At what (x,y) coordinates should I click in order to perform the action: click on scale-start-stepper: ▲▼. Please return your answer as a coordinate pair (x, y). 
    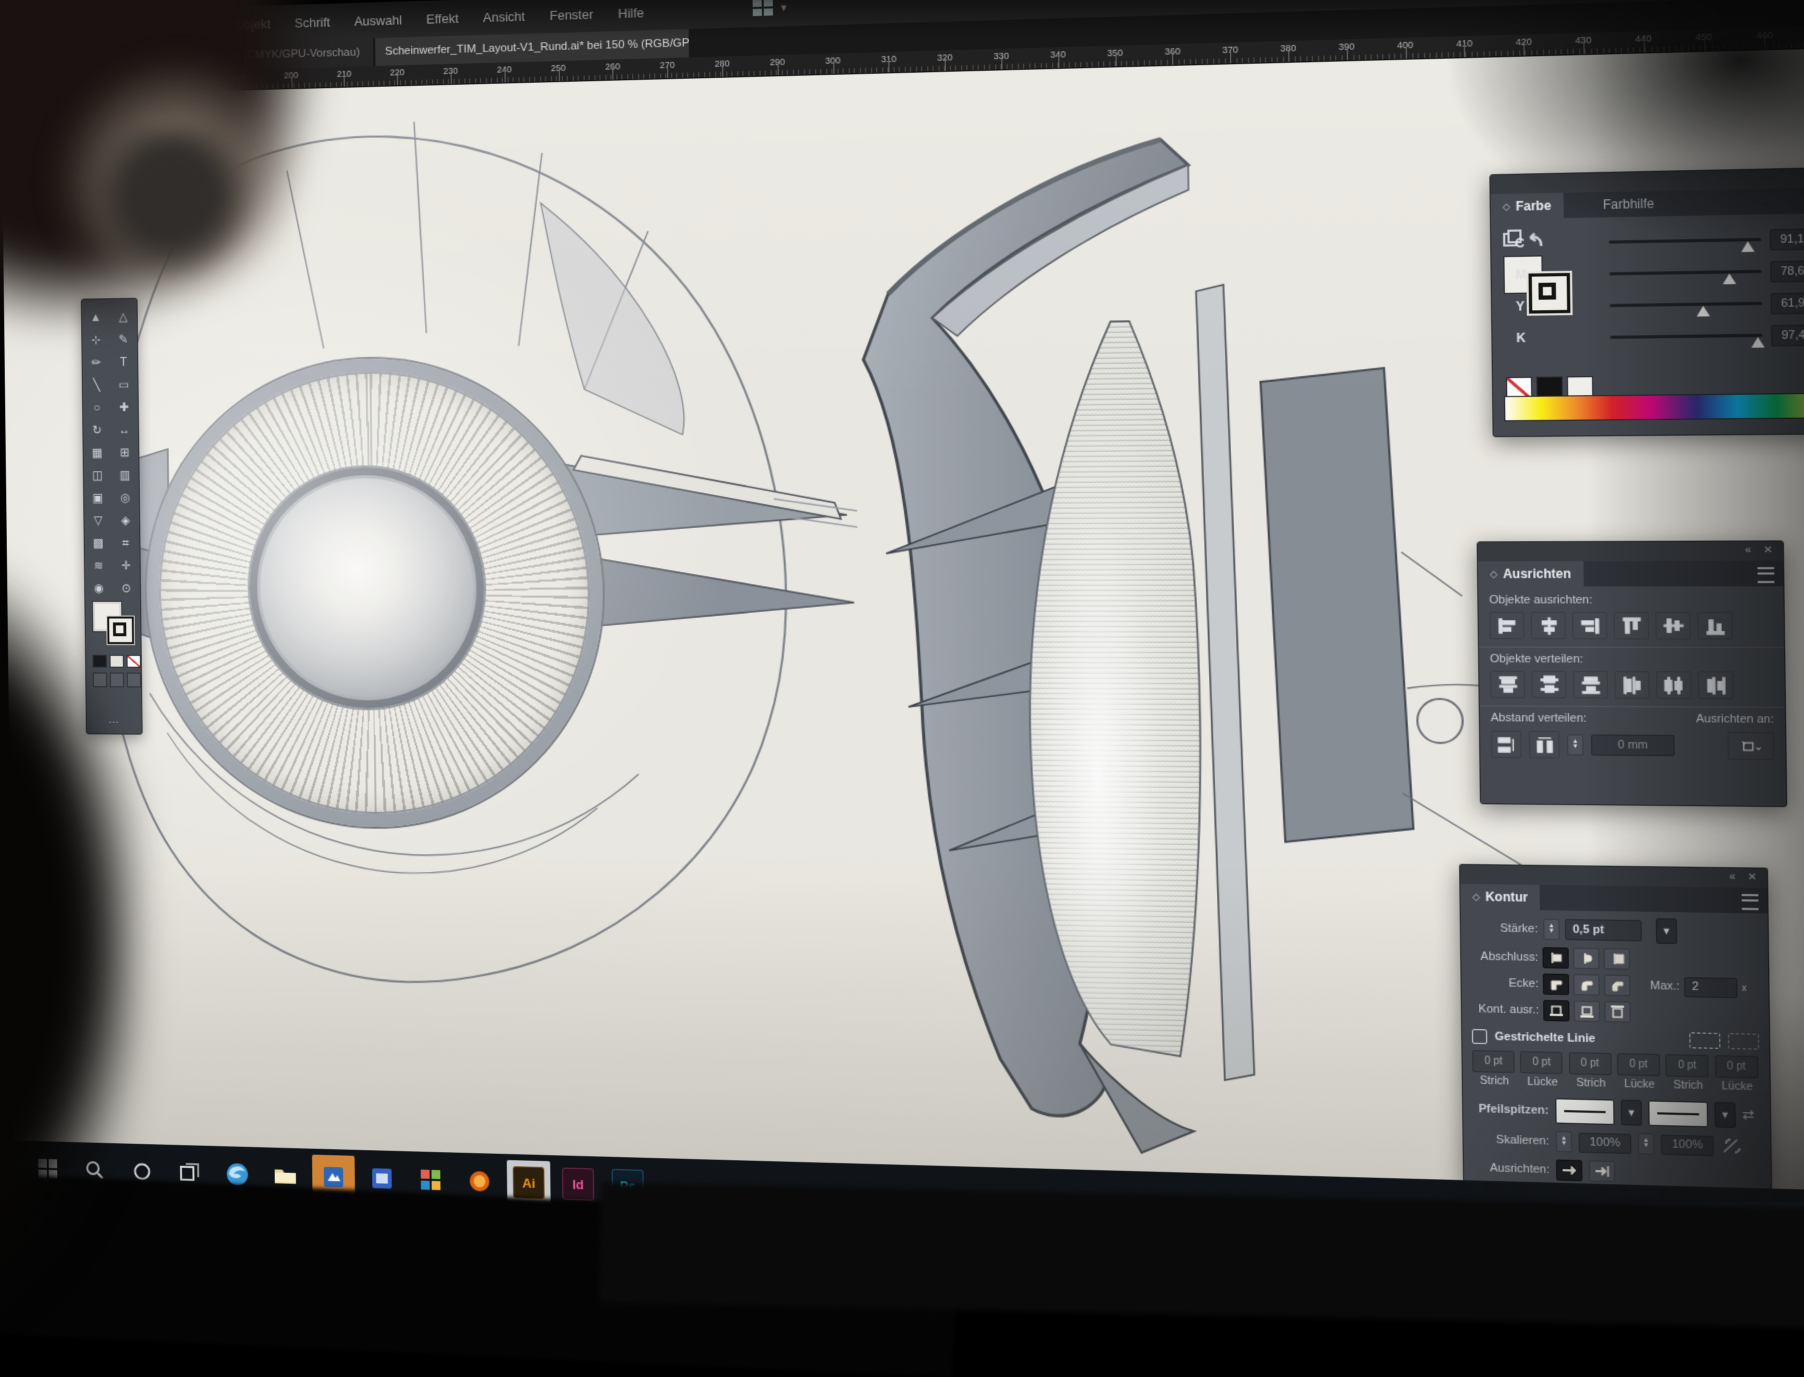
    Looking at the image, I should click on (1564, 1142).